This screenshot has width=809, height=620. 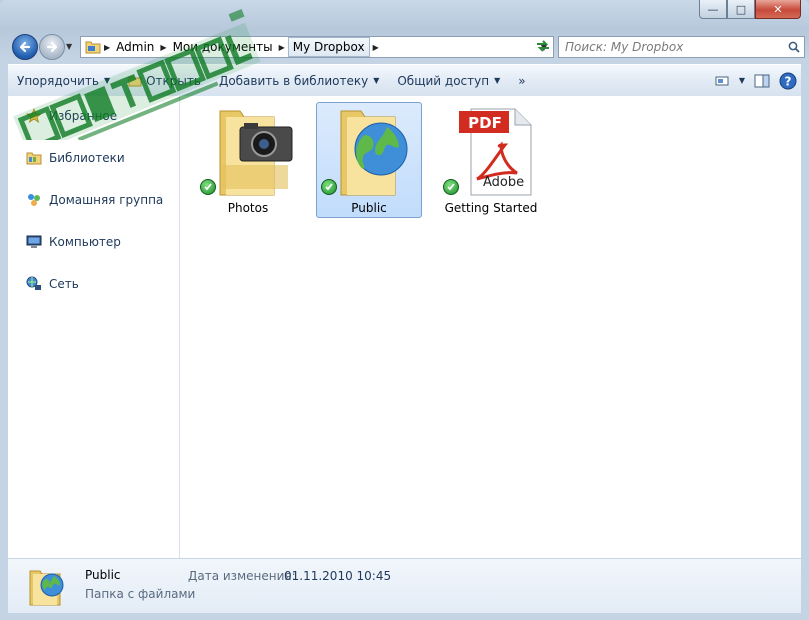 What do you see at coordinates (140, 594) in the screenshot?
I see `details-type: Папка с файлами` at bounding box center [140, 594].